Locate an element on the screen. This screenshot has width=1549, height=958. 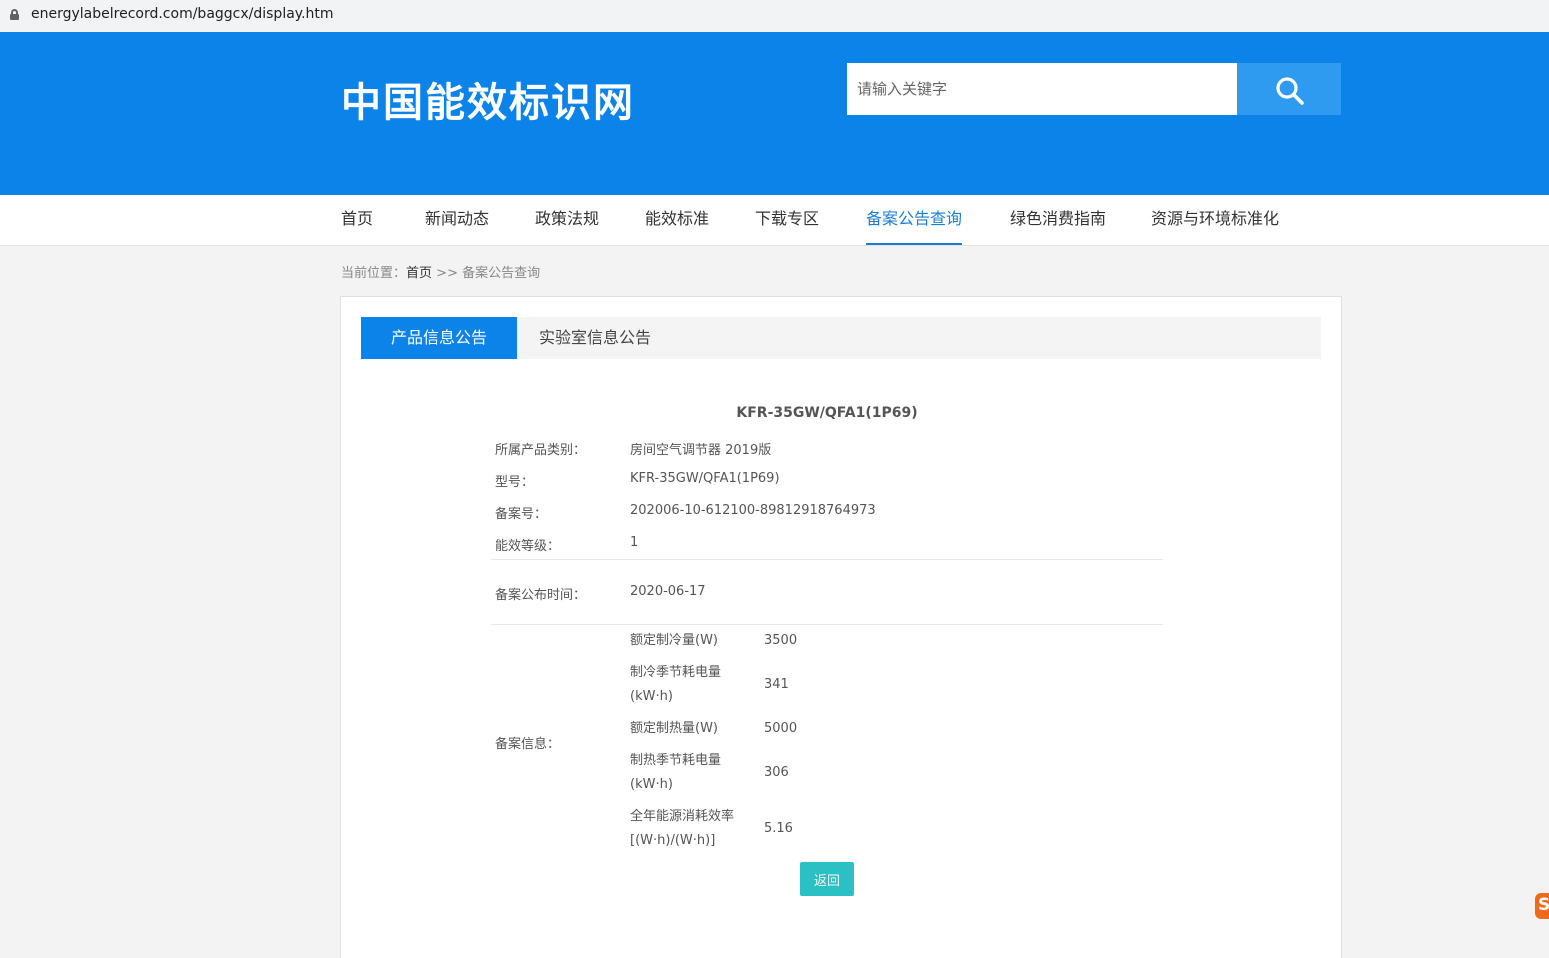
breadcrumb-current: 备案公告查询 is located at coordinates (501, 273).